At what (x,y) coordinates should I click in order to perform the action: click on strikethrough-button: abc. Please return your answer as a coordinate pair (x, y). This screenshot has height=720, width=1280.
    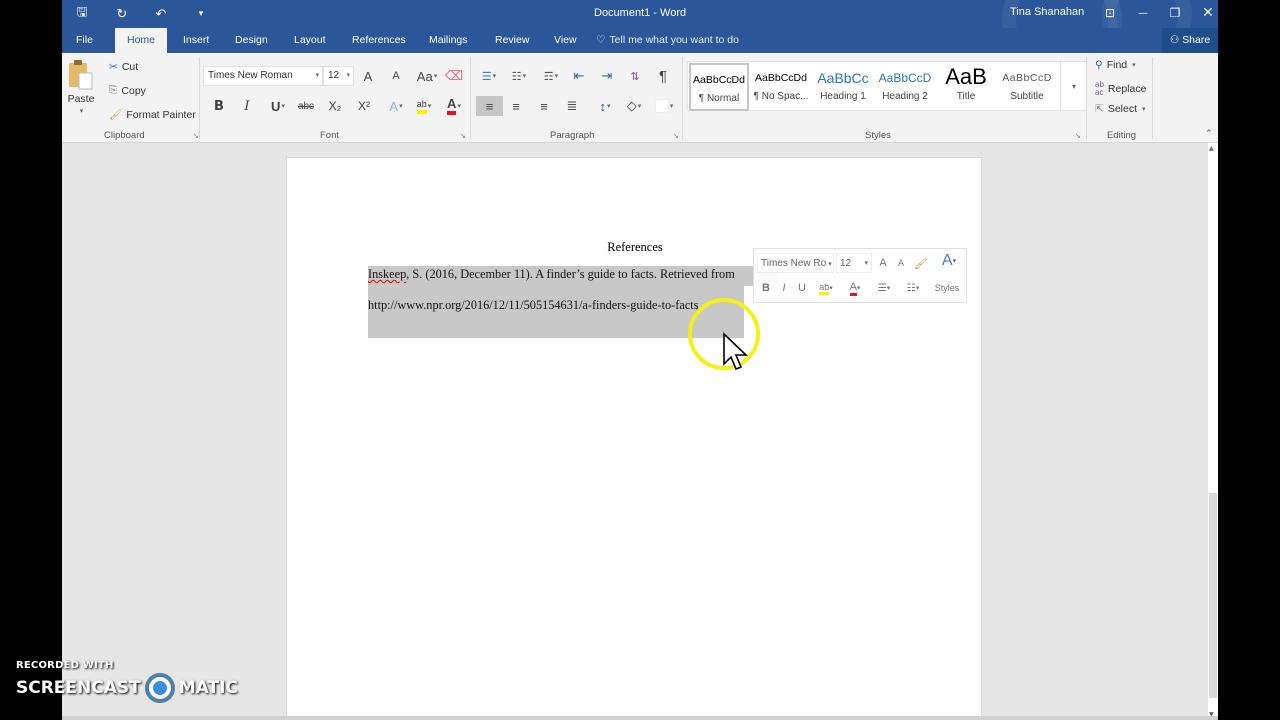
    Looking at the image, I should click on (306, 106).